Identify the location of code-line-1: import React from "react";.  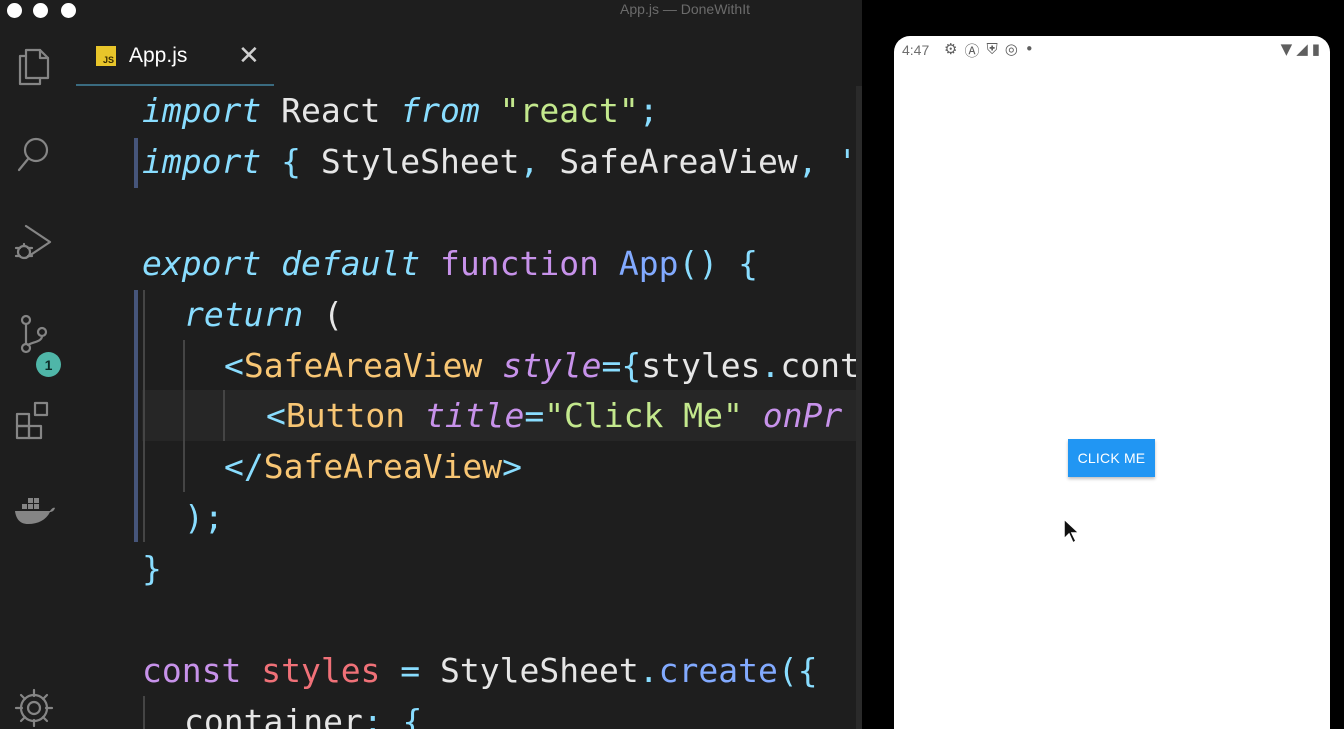
(400, 110).